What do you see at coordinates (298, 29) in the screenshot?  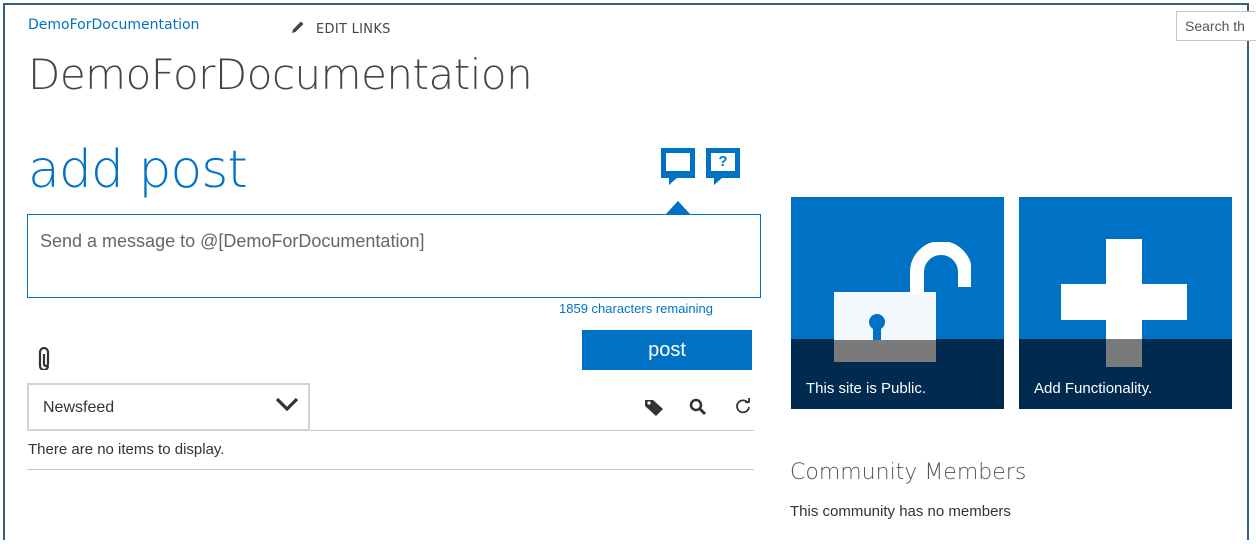 I see `pencil-icon` at bounding box center [298, 29].